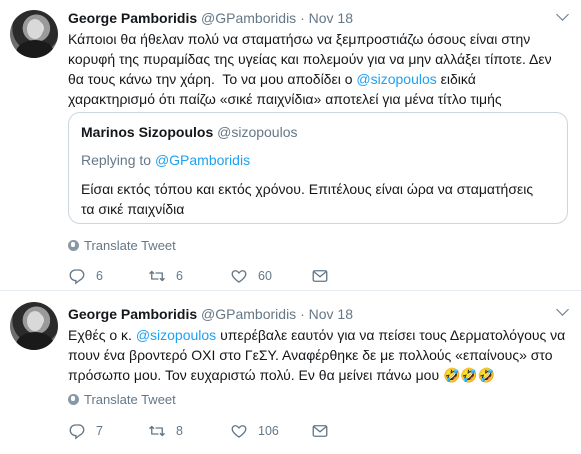 This screenshot has width=581, height=454. I want to click on like-button: 60, so click(251, 276).